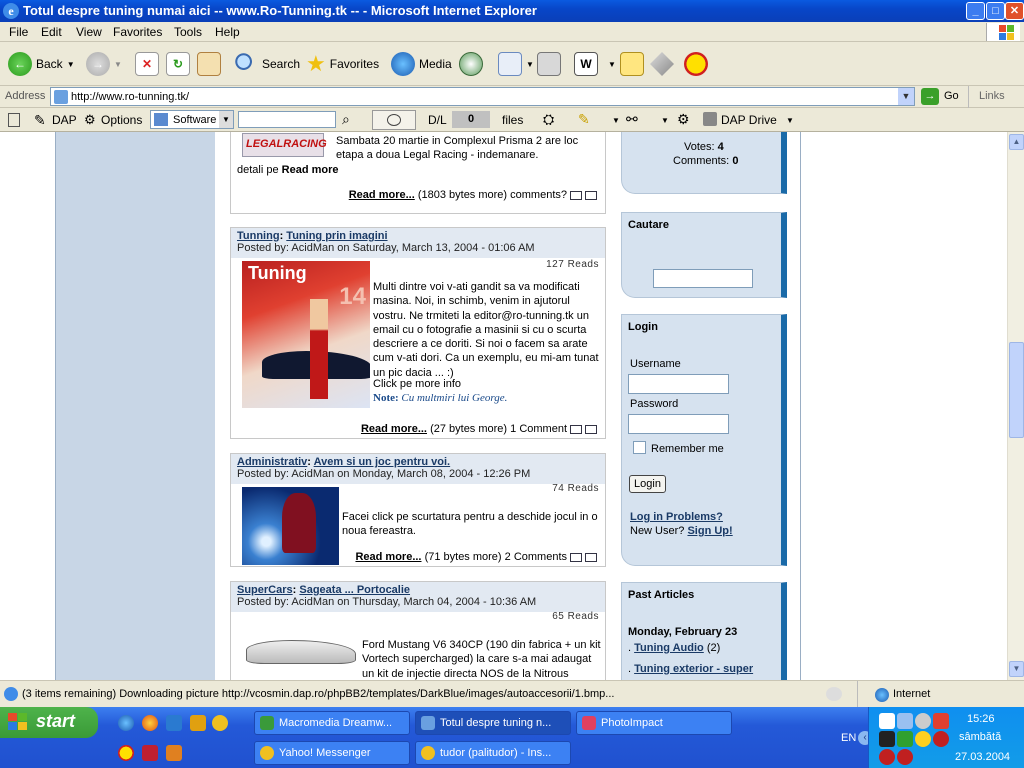 The image size is (1024, 768). What do you see at coordinates (150, 753) in the screenshot?
I see `save-quicklaunch-icon` at bounding box center [150, 753].